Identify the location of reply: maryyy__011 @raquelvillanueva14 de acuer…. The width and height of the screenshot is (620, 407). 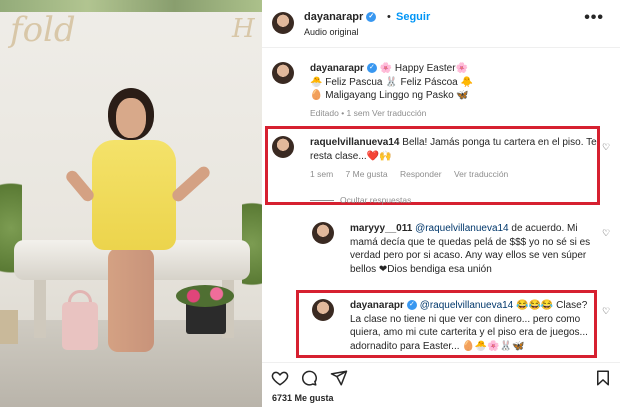
(462, 252).